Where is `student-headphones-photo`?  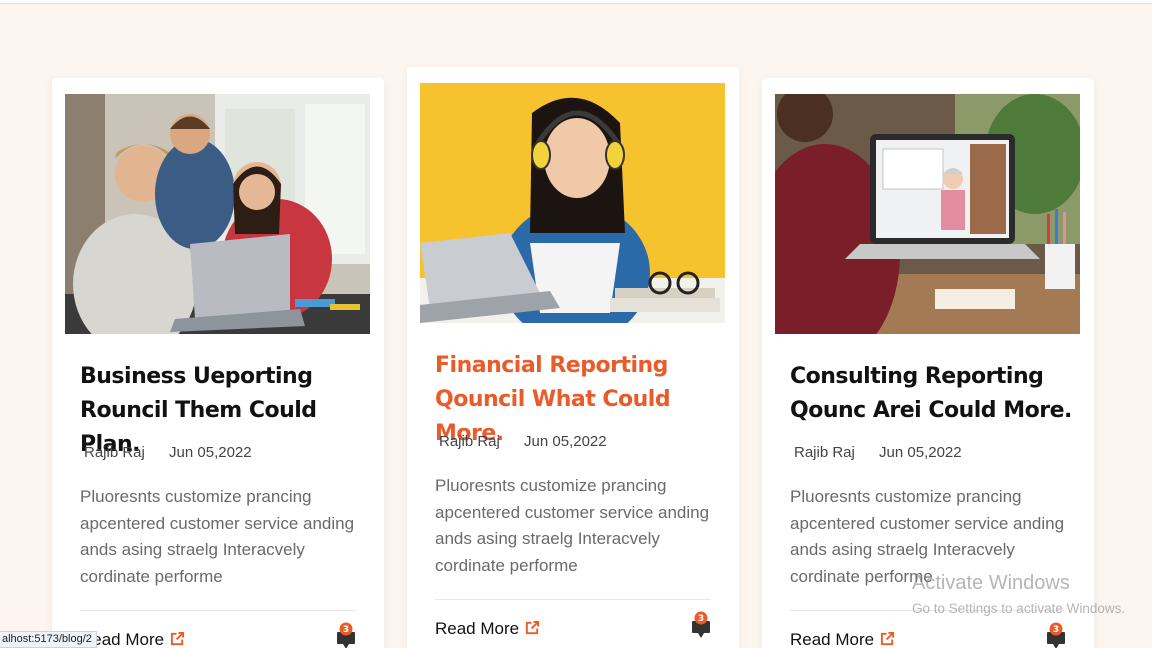 student-headphones-photo is located at coordinates (572, 203).